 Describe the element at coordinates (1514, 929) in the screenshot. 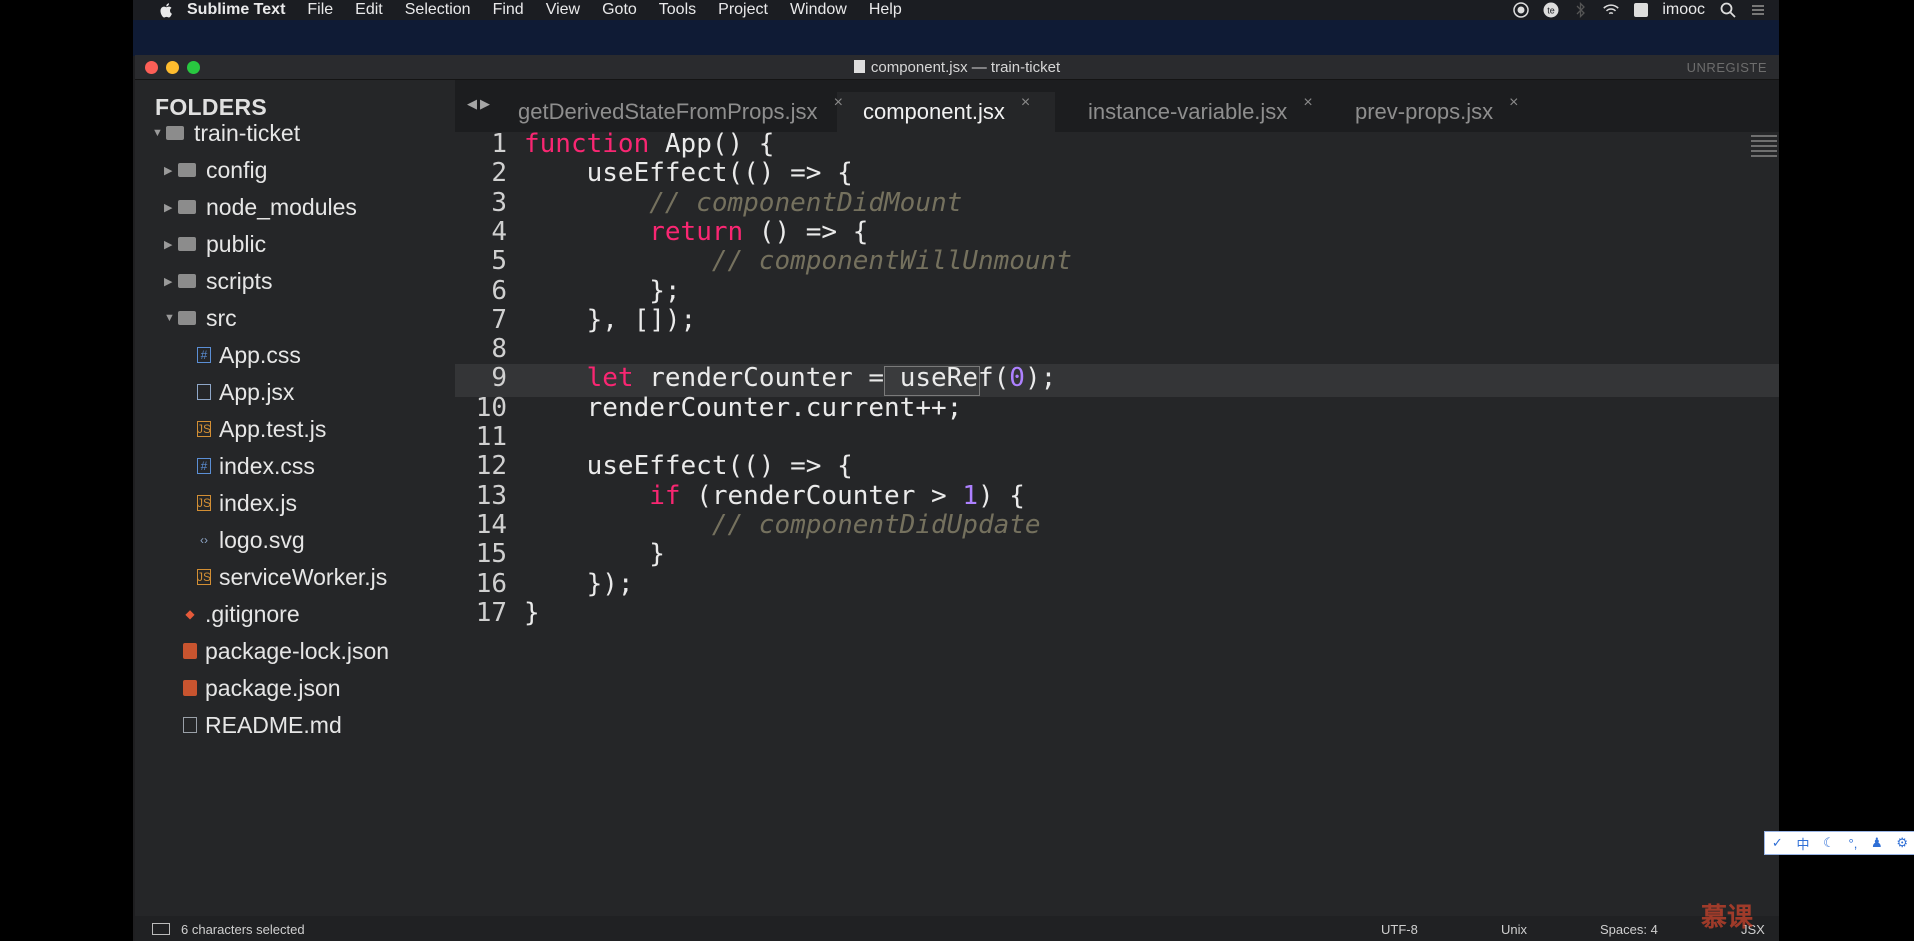

I see `line-endings-status: Unix` at that location.